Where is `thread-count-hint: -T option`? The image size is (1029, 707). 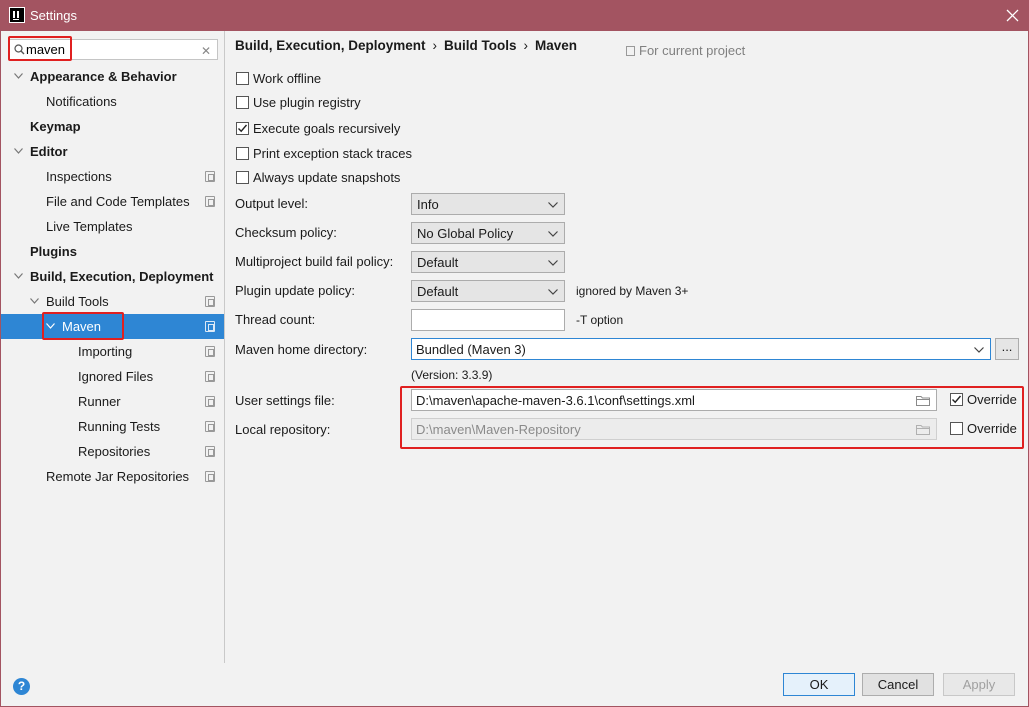 thread-count-hint: -T option is located at coordinates (600, 320).